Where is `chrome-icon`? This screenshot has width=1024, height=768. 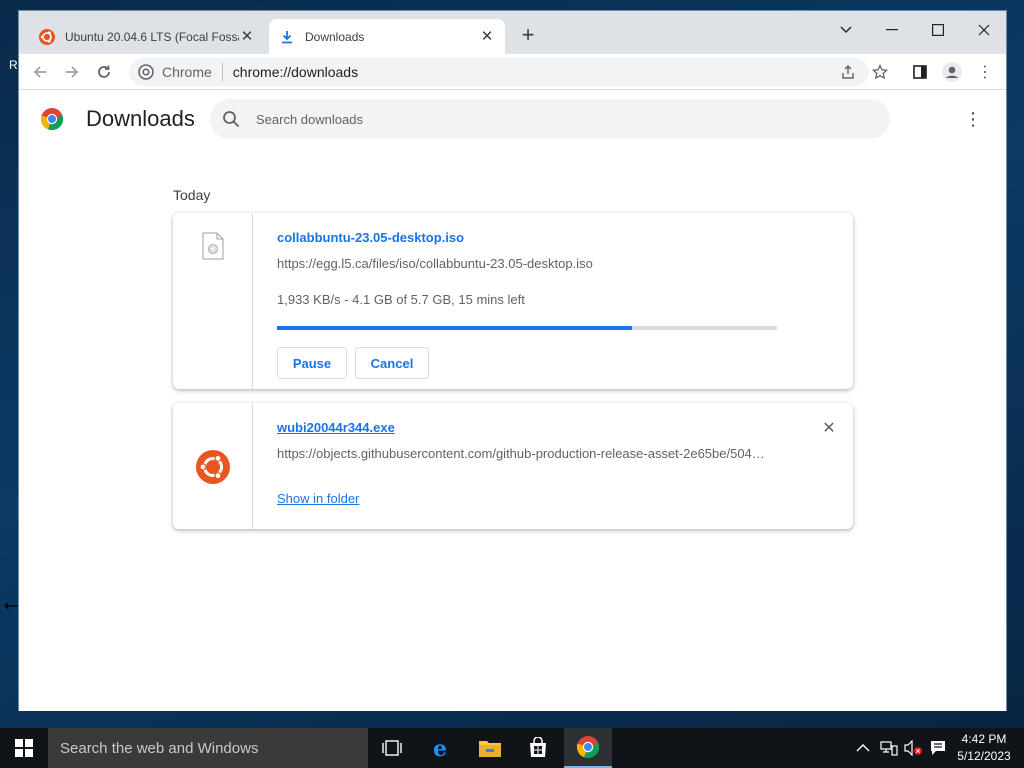
chrome-icon is located at coordinates (146, 72).